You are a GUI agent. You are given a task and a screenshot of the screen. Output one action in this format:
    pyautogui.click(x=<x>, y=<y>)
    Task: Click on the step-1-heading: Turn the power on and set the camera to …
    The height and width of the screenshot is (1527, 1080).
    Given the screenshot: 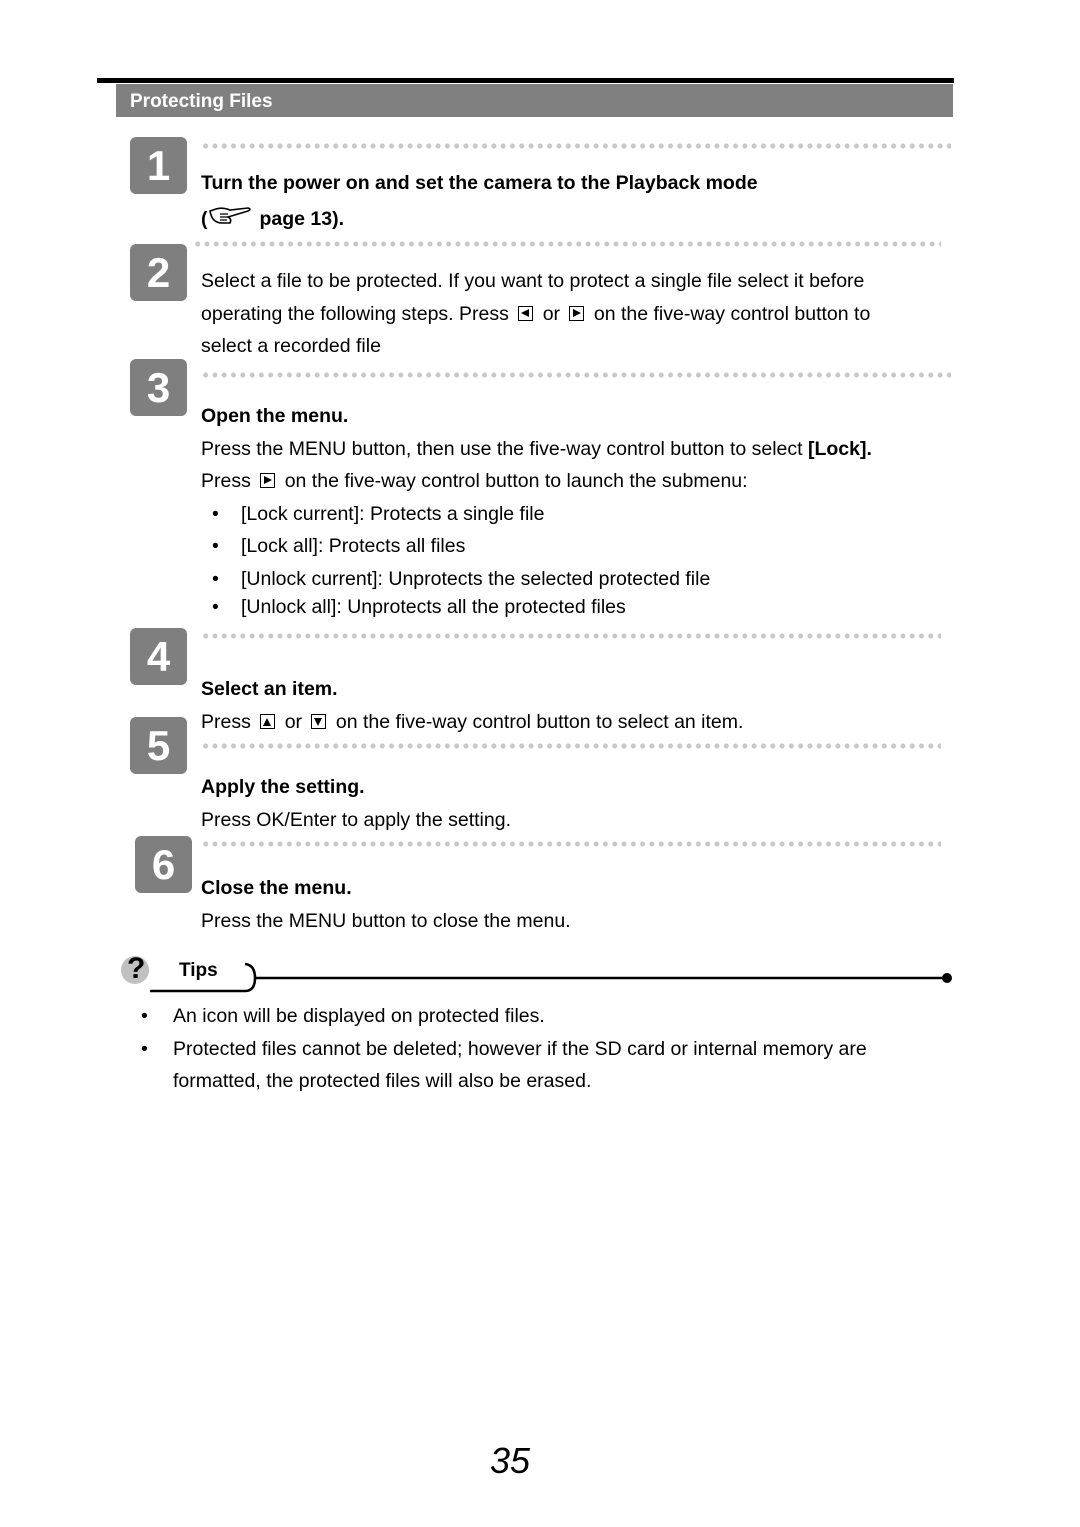 What is the action you would take?
    pyautogui.click(x=479, y=183)
    